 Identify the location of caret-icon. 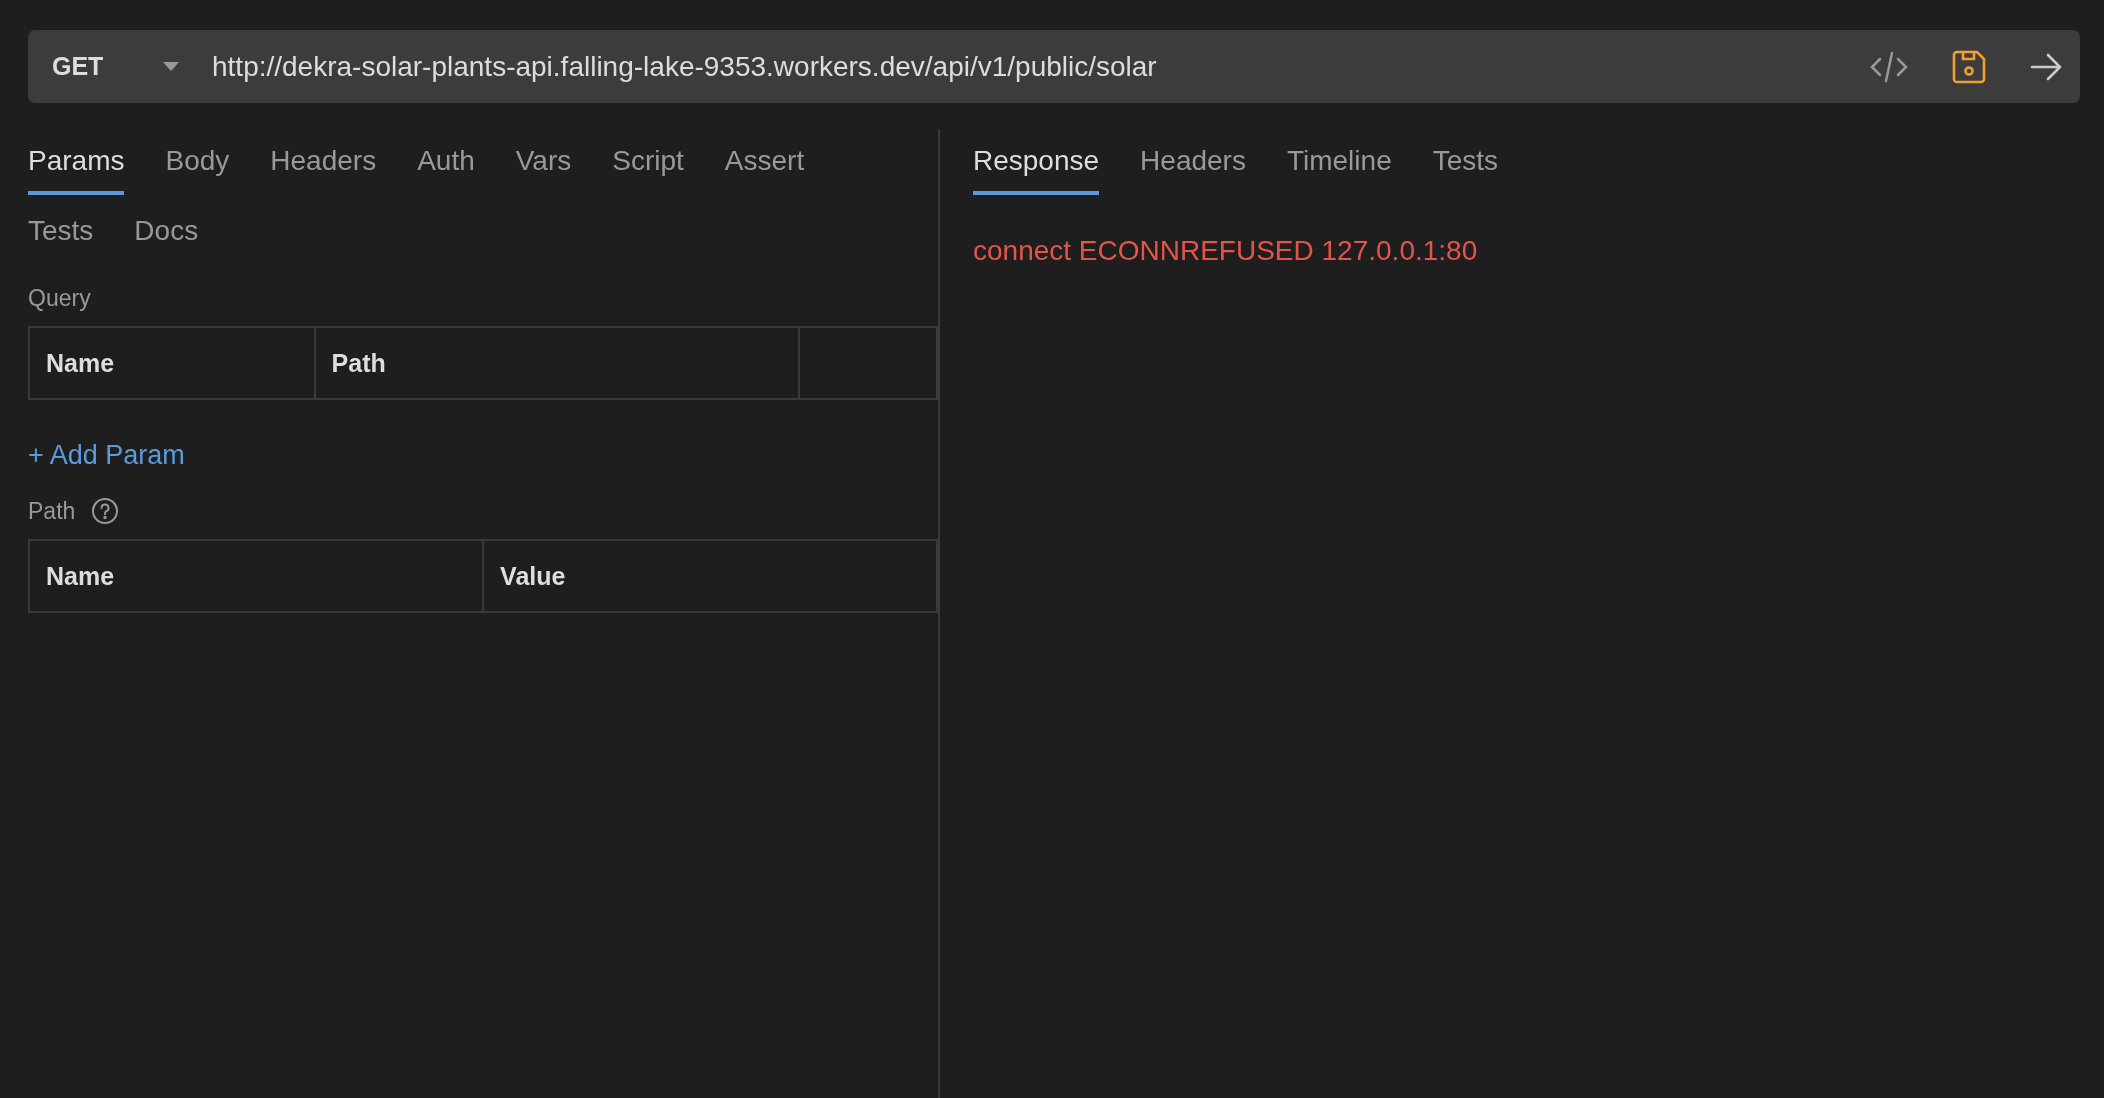
(171, 66).